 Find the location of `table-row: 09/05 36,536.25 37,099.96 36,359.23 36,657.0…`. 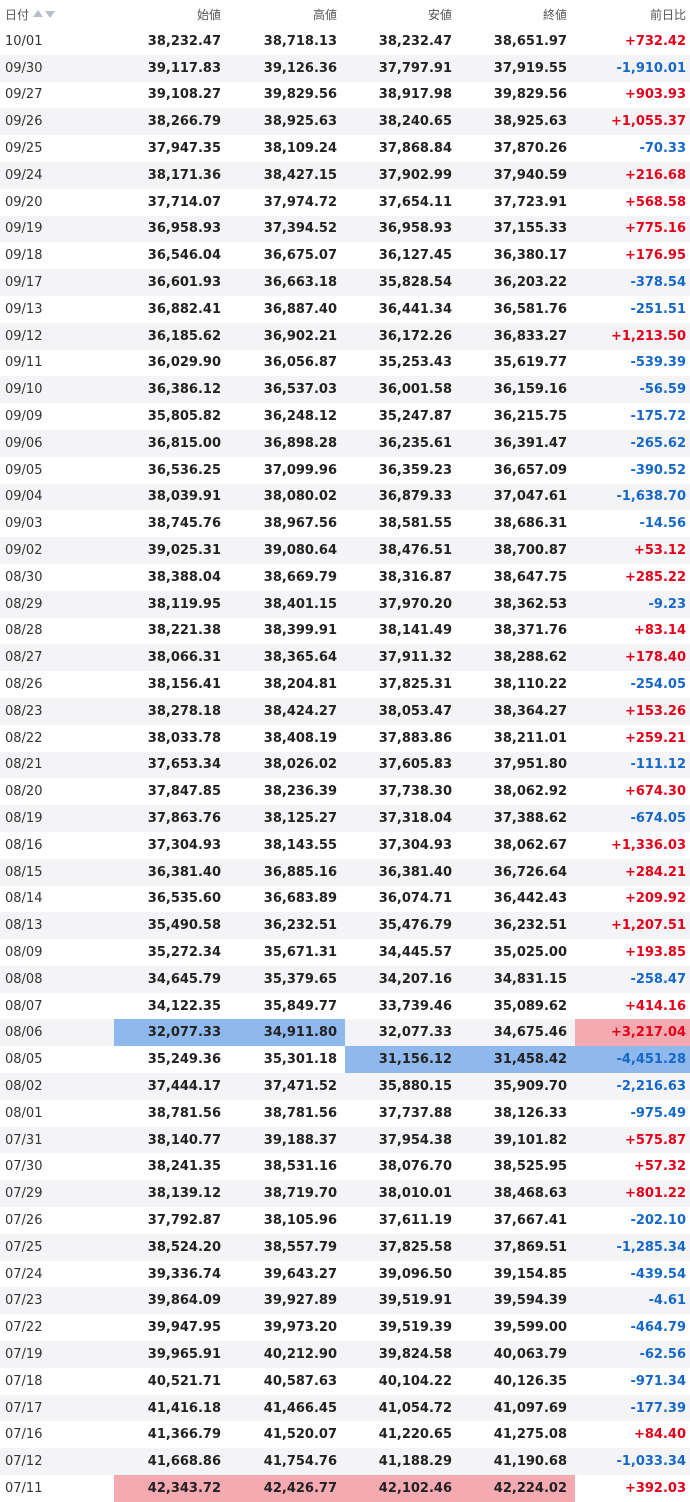

table-row: 09/05 36,536.25 37,099.96 36,359.23 36,657.0… is located at coordinates (345, 470).